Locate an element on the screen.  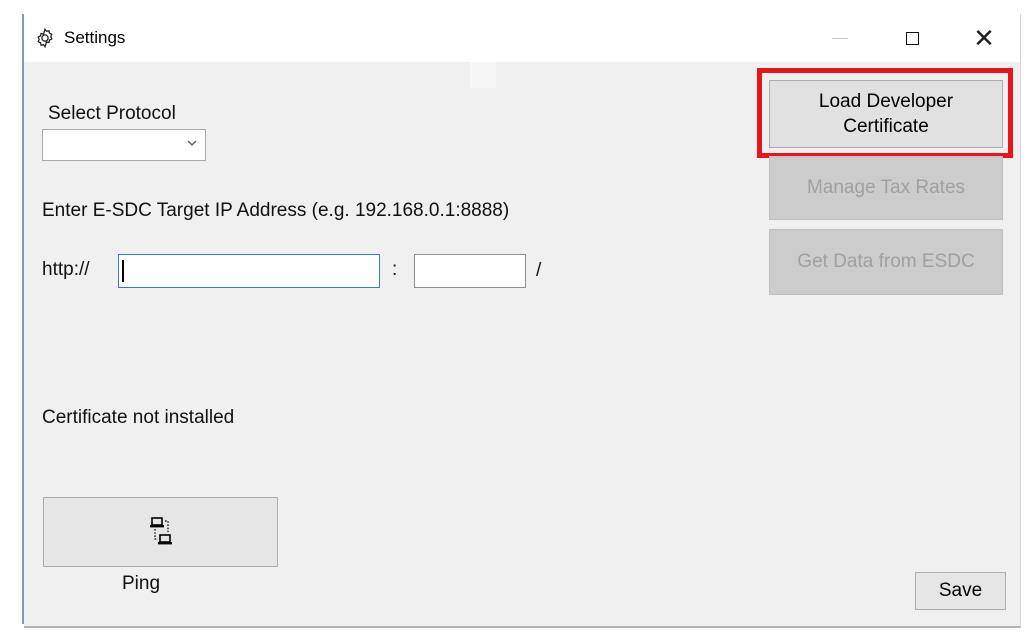
minimize-button is located at coordinates (840, 38).